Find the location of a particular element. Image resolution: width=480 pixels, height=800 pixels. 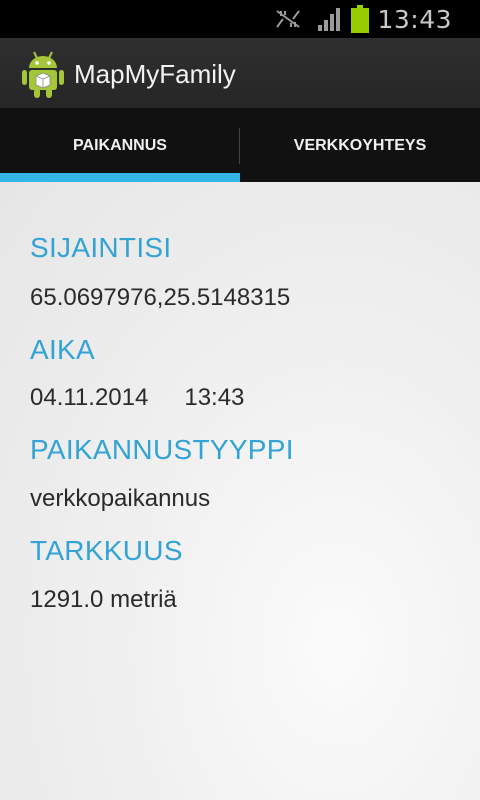

status-clock: 13:43 is located at coordinates (414, 19).